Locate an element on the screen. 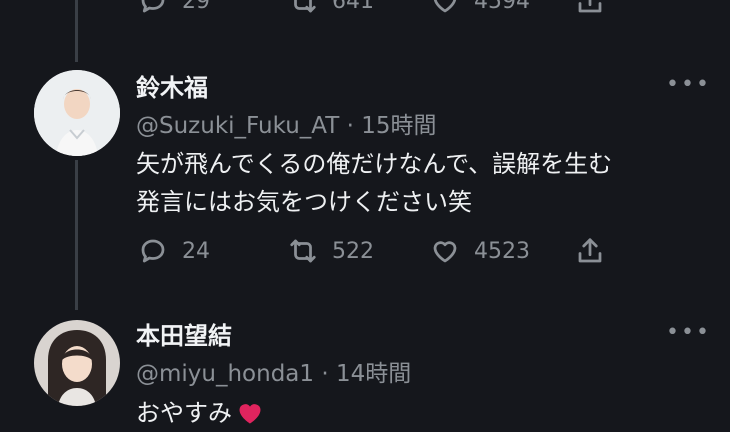  red-heart-emoji-icon is located at coordinates (250, 414).